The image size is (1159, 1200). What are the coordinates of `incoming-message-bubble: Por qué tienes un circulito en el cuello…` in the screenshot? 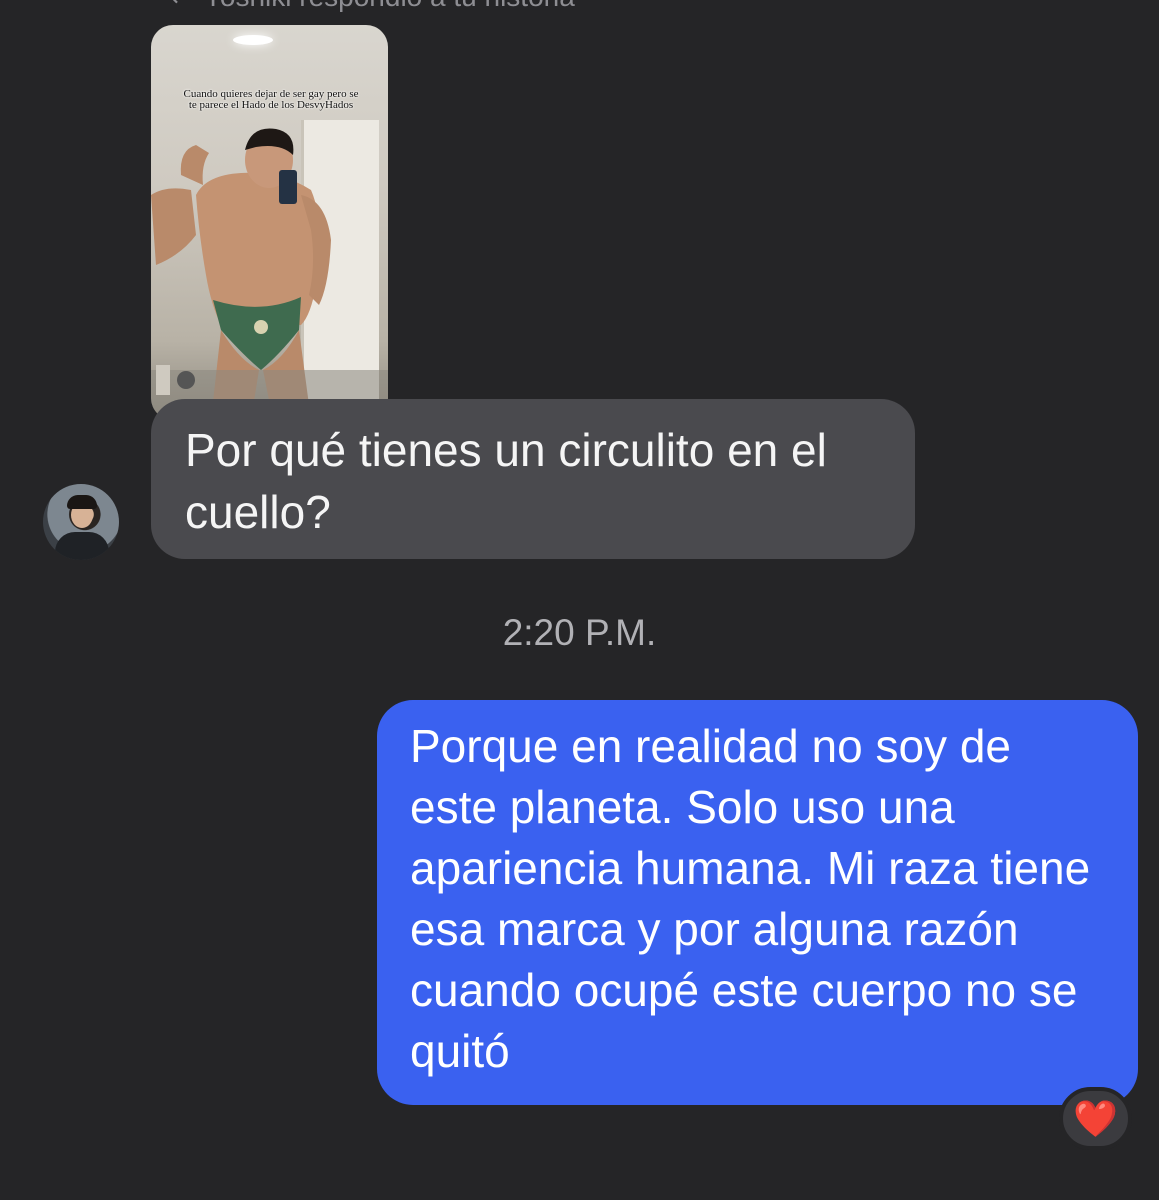 It's located at (533, 479).